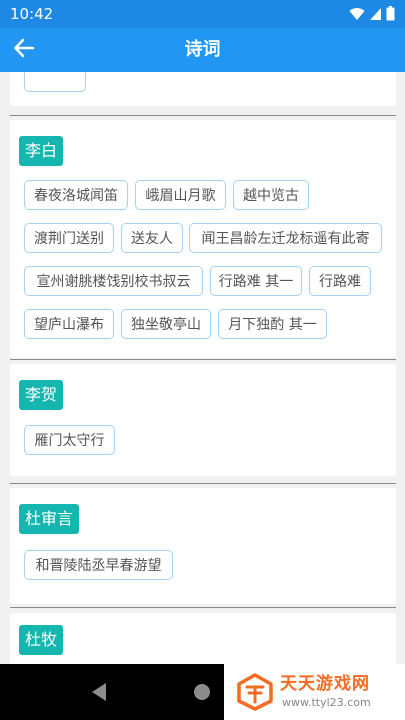 The image size is (405, 720). What do you see at coordinates (166, 324) in the screenshot?
I see `poem-chip: 独坐敬亭山` at bounding box center [166, 324].